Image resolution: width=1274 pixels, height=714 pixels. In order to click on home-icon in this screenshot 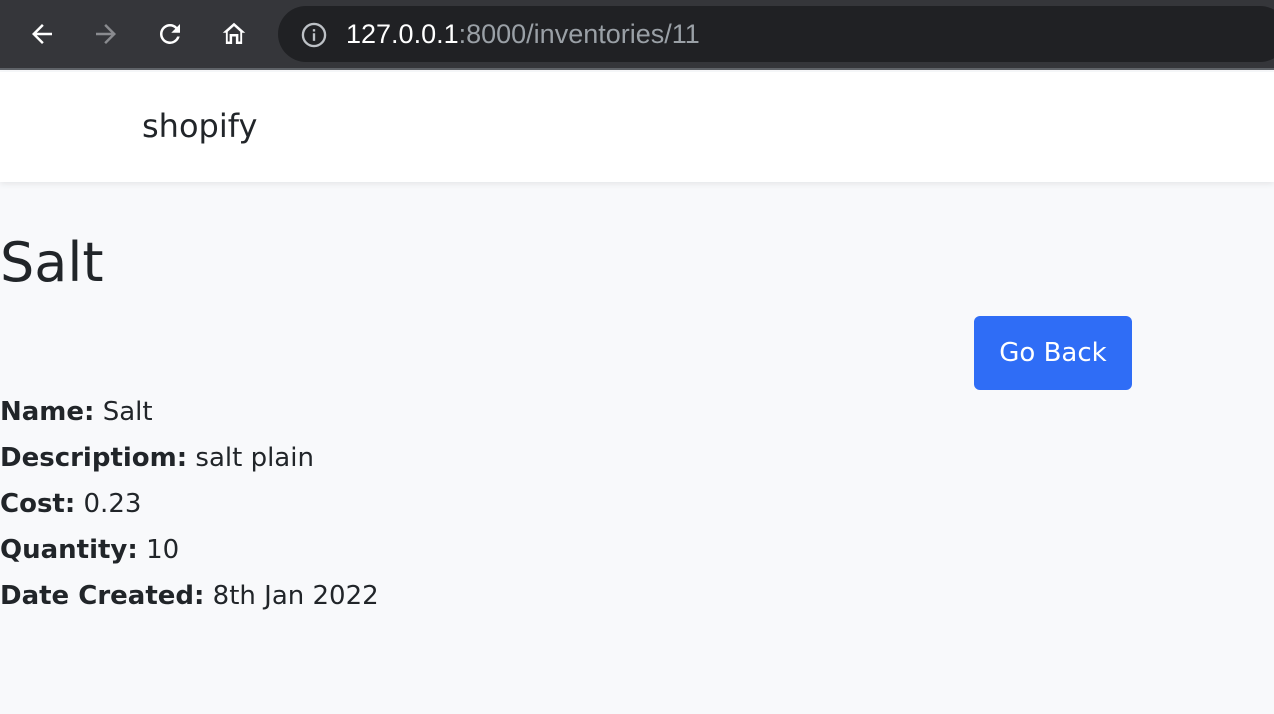, I will do `click(234, 33)`.